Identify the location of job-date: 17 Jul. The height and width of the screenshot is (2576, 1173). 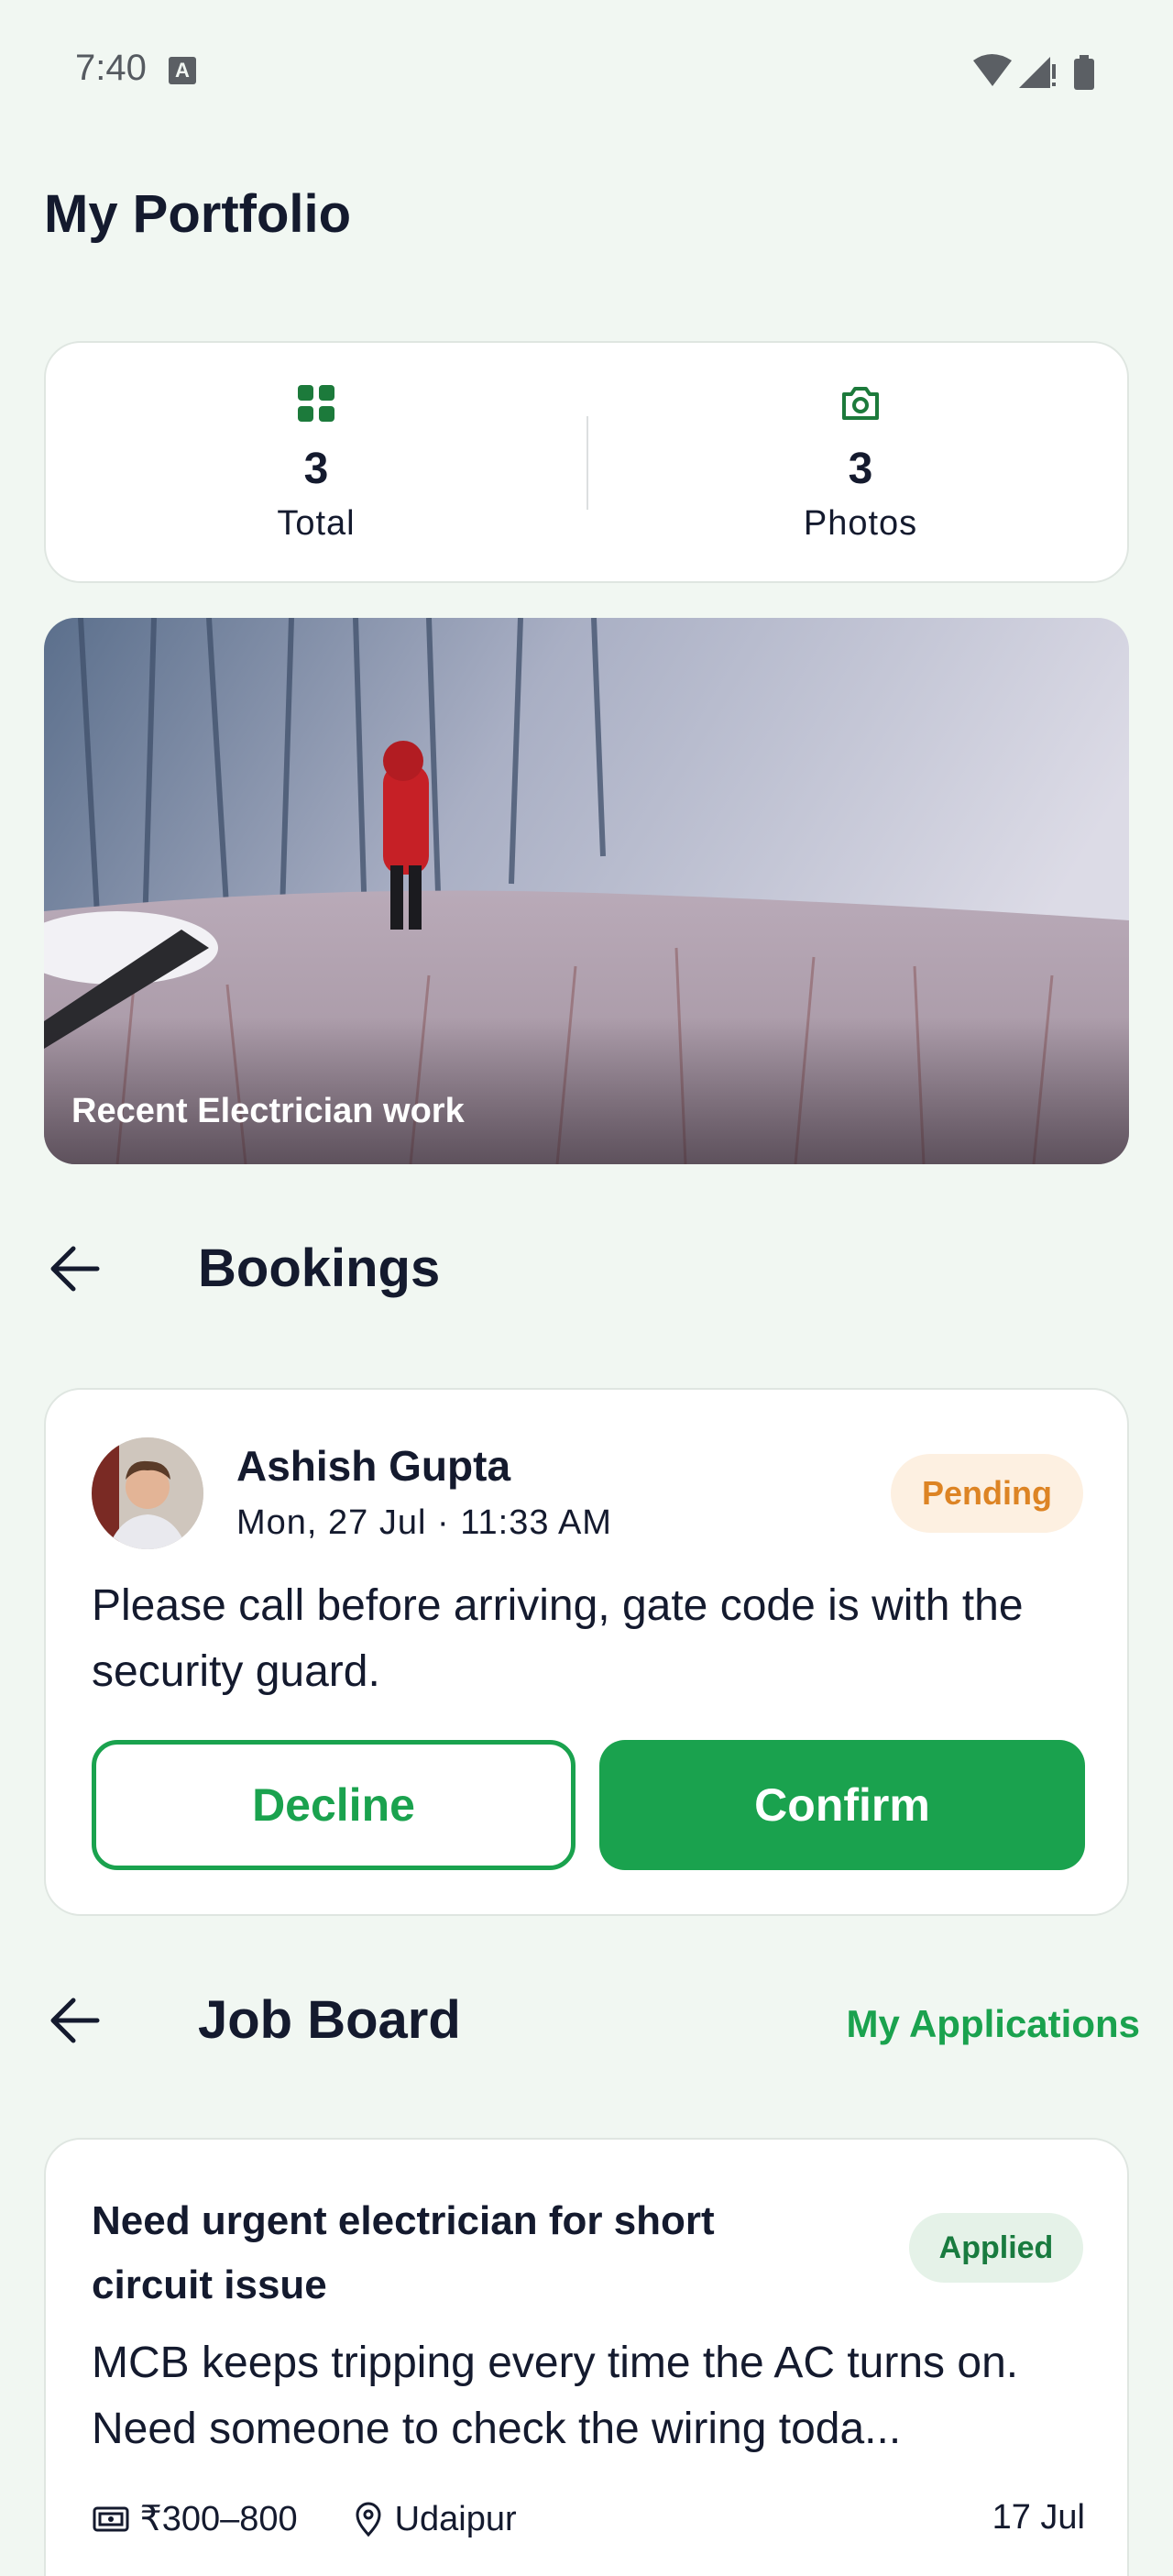
(1038, 2517).